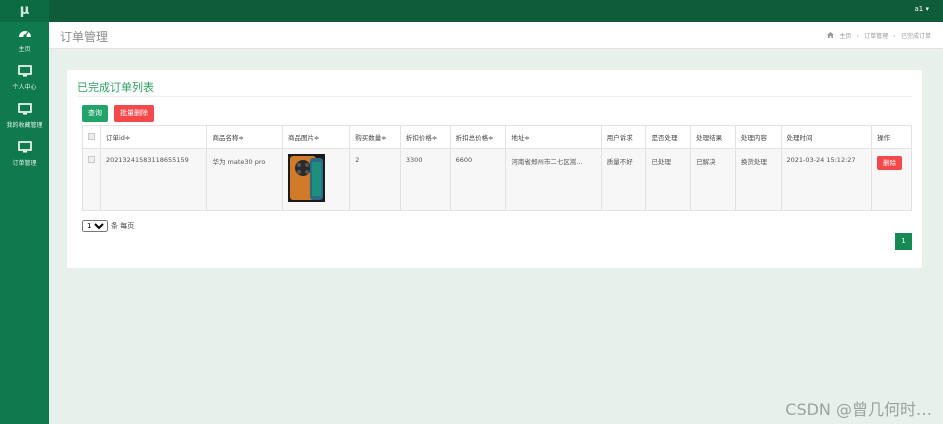 The width and height of the screenshot is (943, 424). Describe the element at coordinates (831, 35) in the screenshot. I see `home-icon` at that location.